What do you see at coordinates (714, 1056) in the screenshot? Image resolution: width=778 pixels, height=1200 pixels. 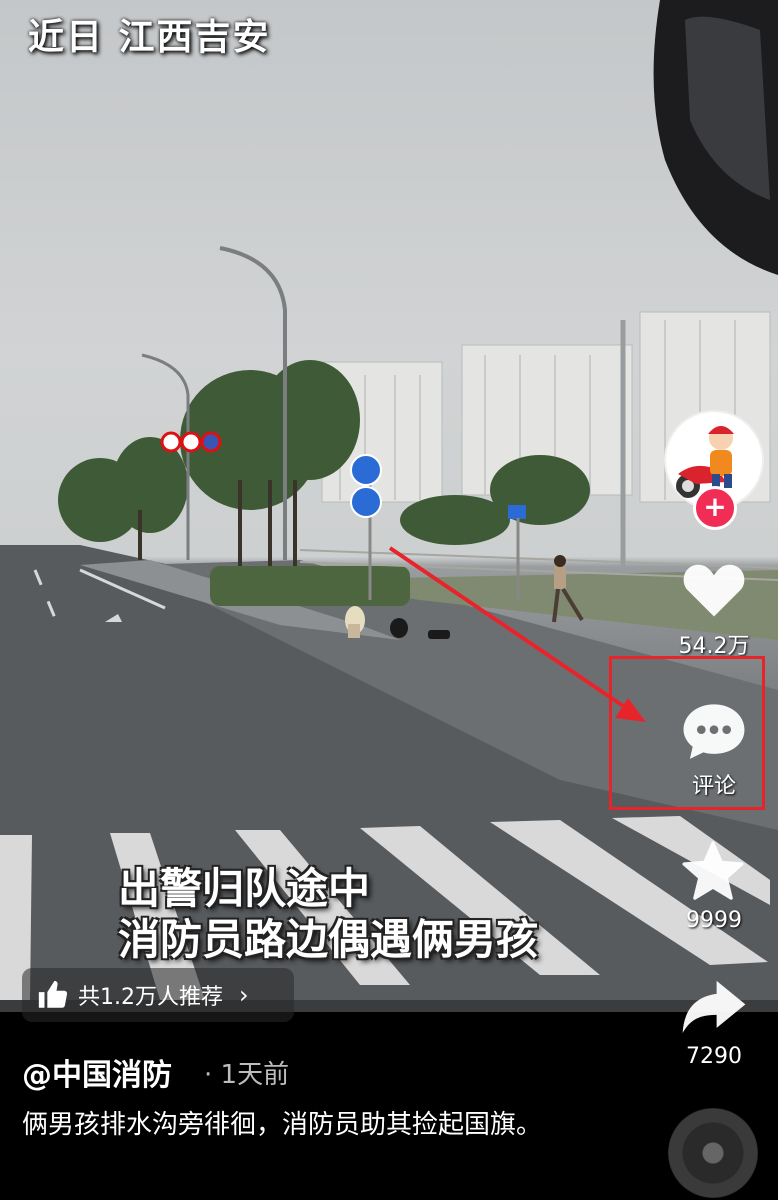 I see `share-count: 7290` at bounding box center [714, 1056].